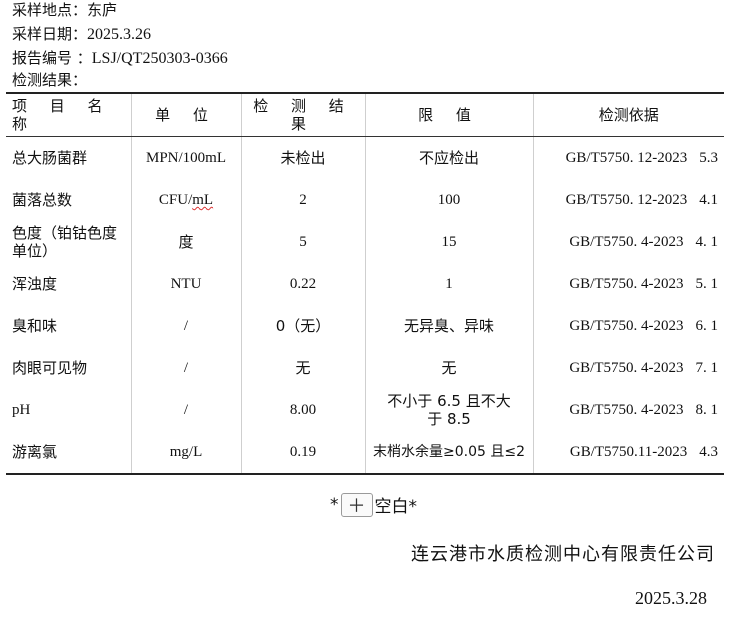  Describe the element at coordinates (448, 368) in the screenshot. I see `row-limit: 无` at that location.